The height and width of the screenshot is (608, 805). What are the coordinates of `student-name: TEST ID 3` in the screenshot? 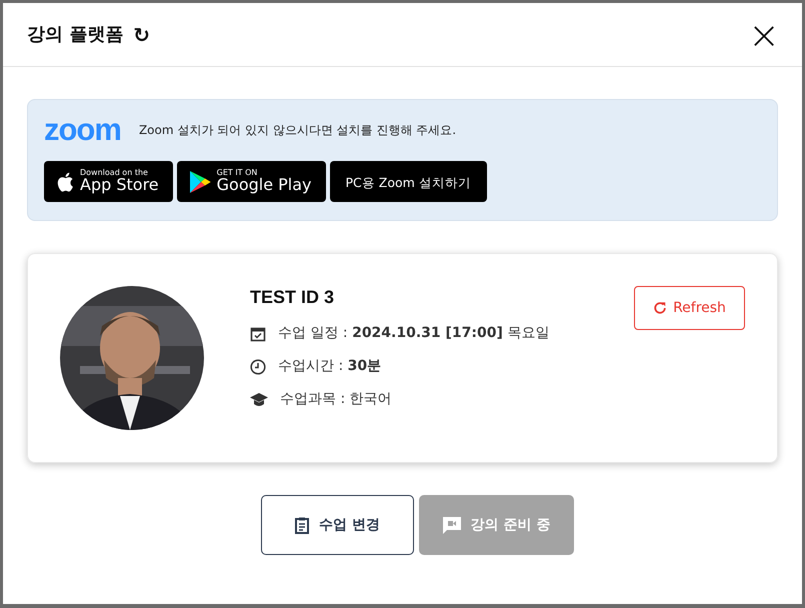 It's located at (293, 297).